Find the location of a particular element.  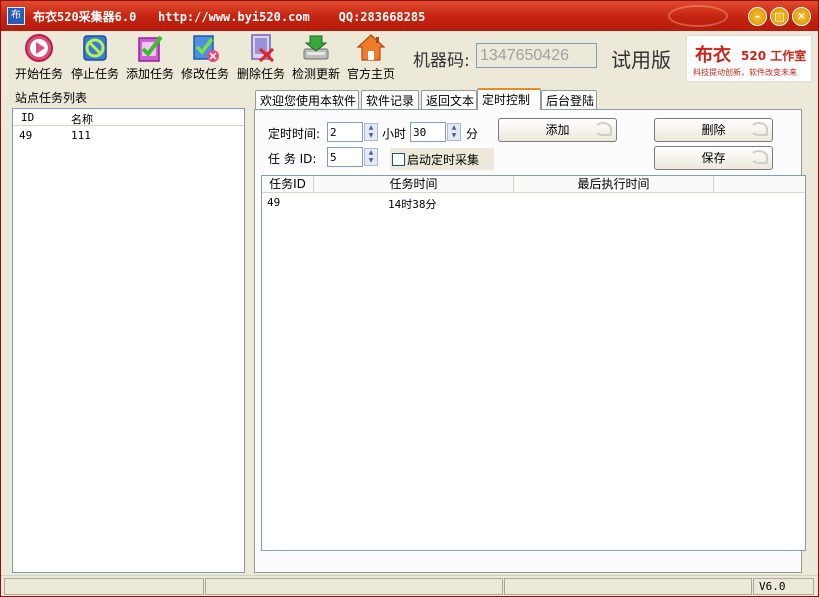

start-task-button: 开始任务 is located at coordinates (39, 57).